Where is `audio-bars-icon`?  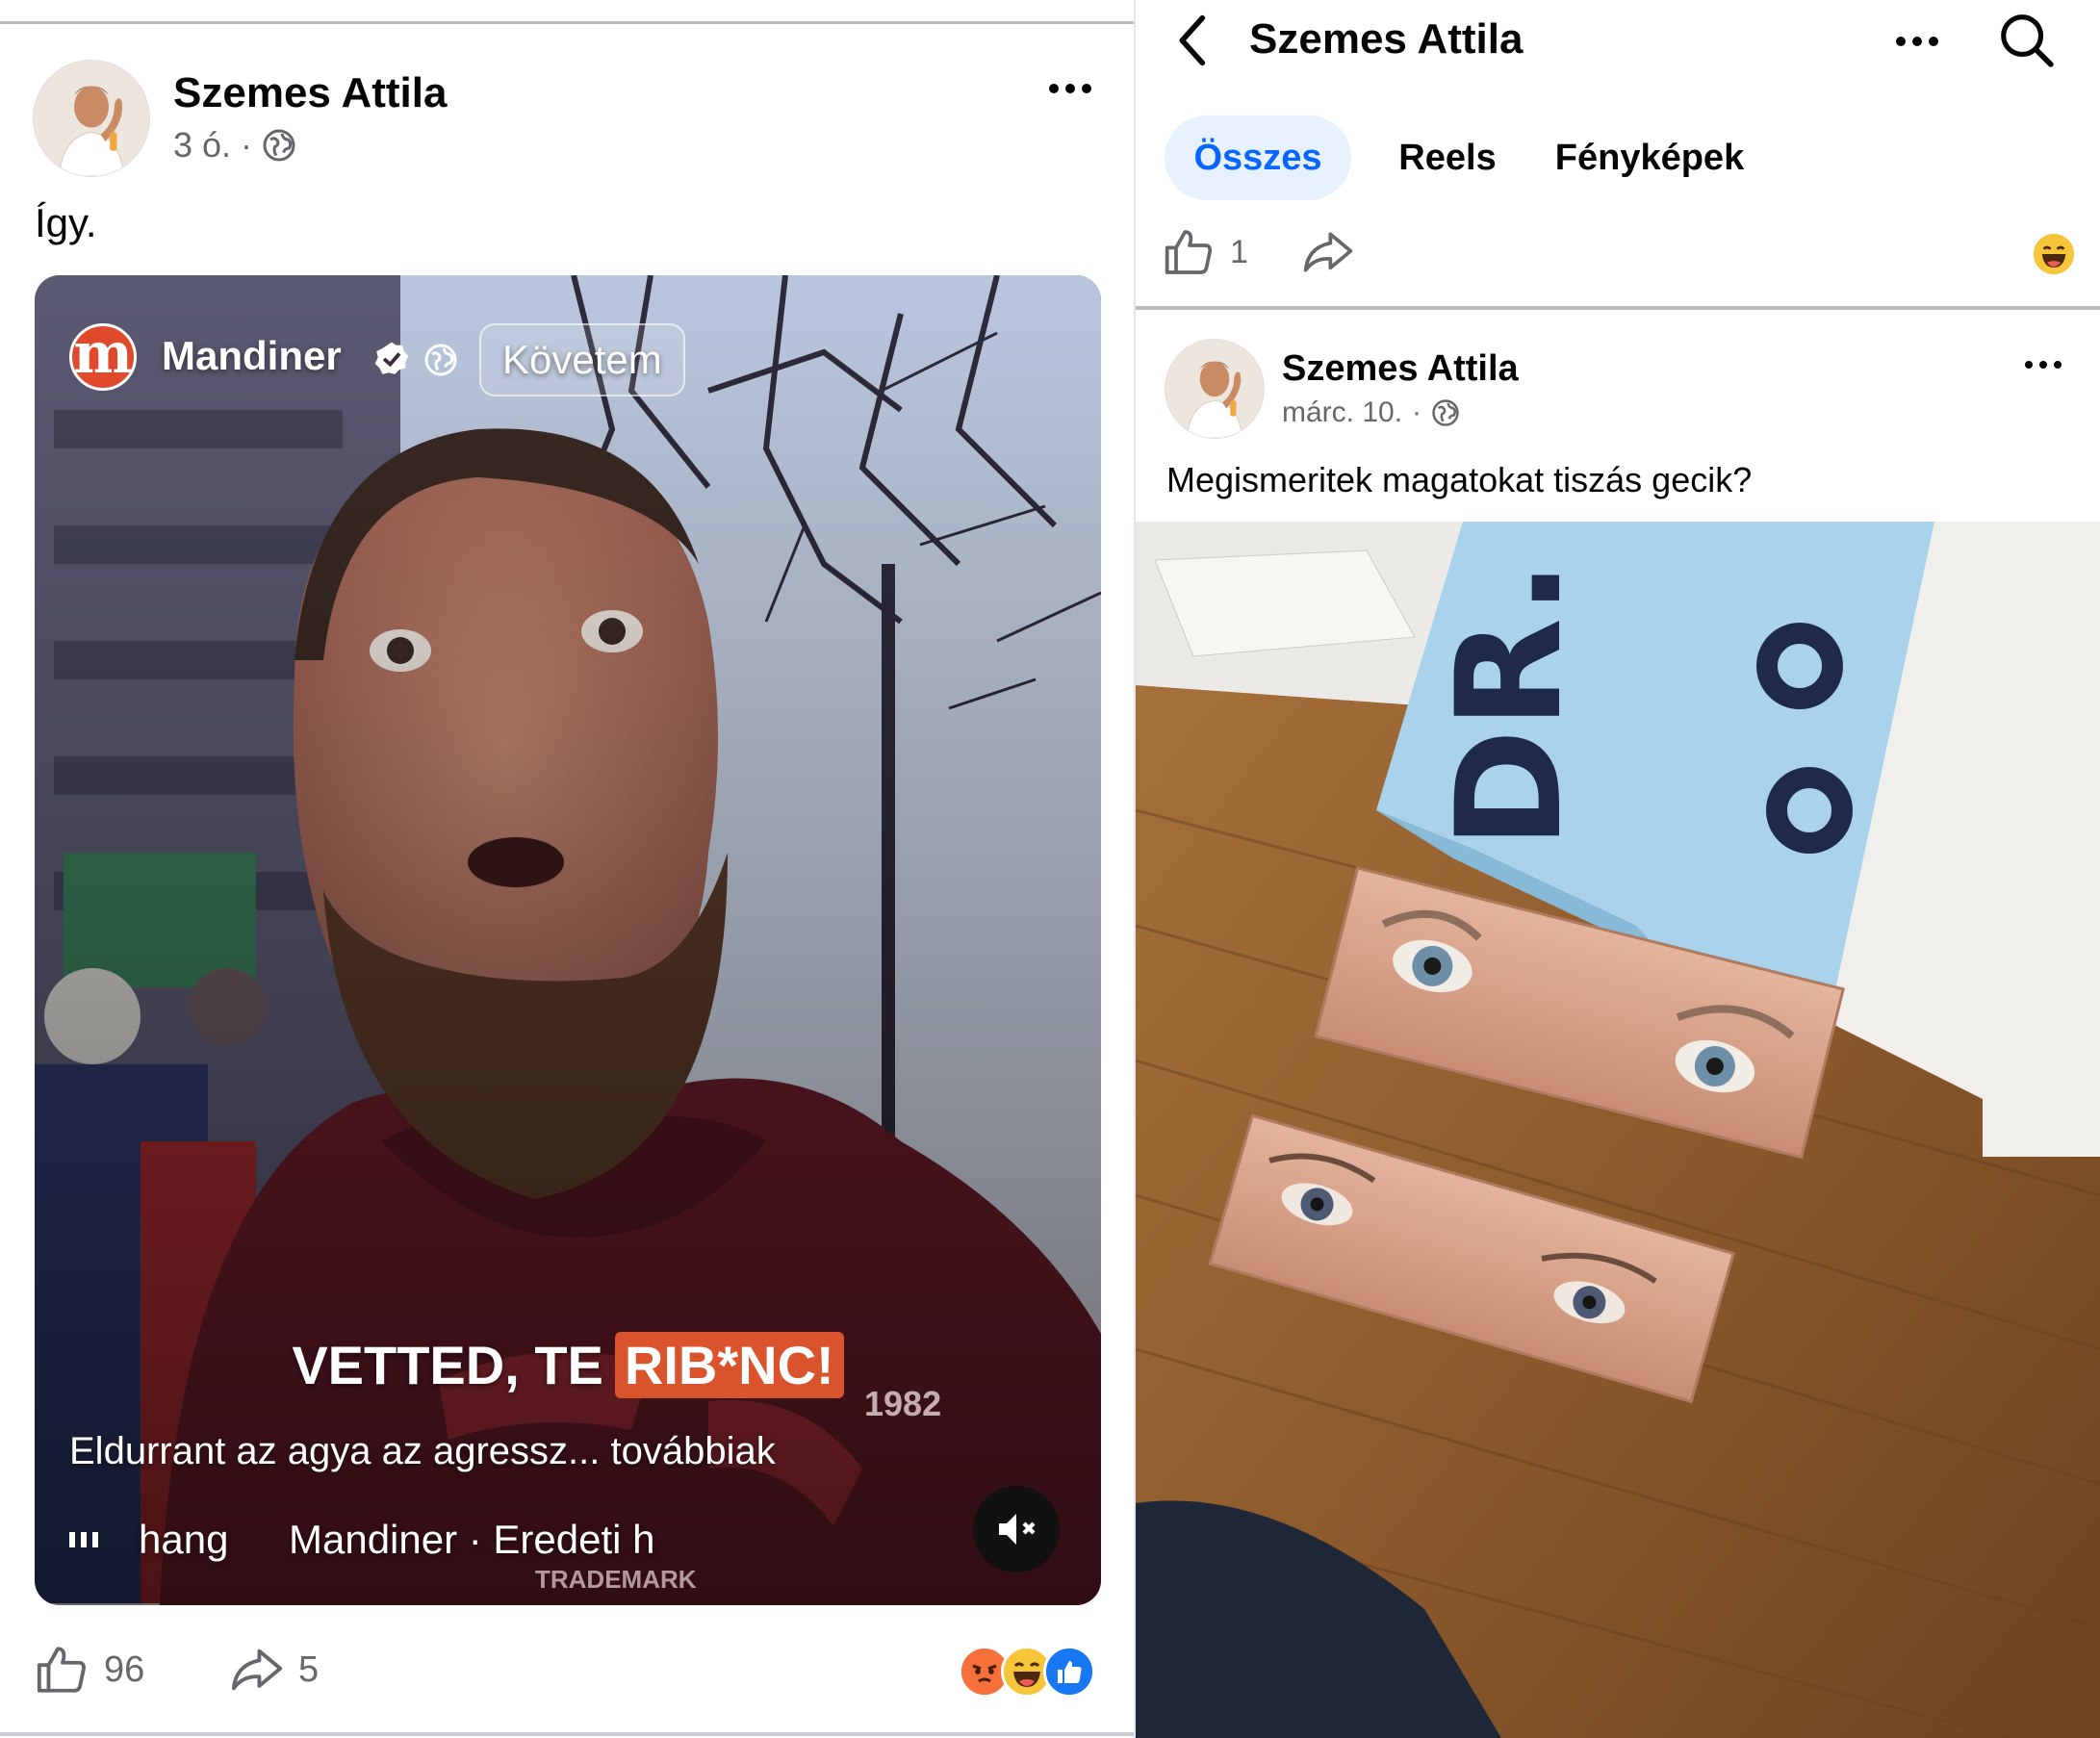
audio-bars-icon is located at coordinates (83, 1537).